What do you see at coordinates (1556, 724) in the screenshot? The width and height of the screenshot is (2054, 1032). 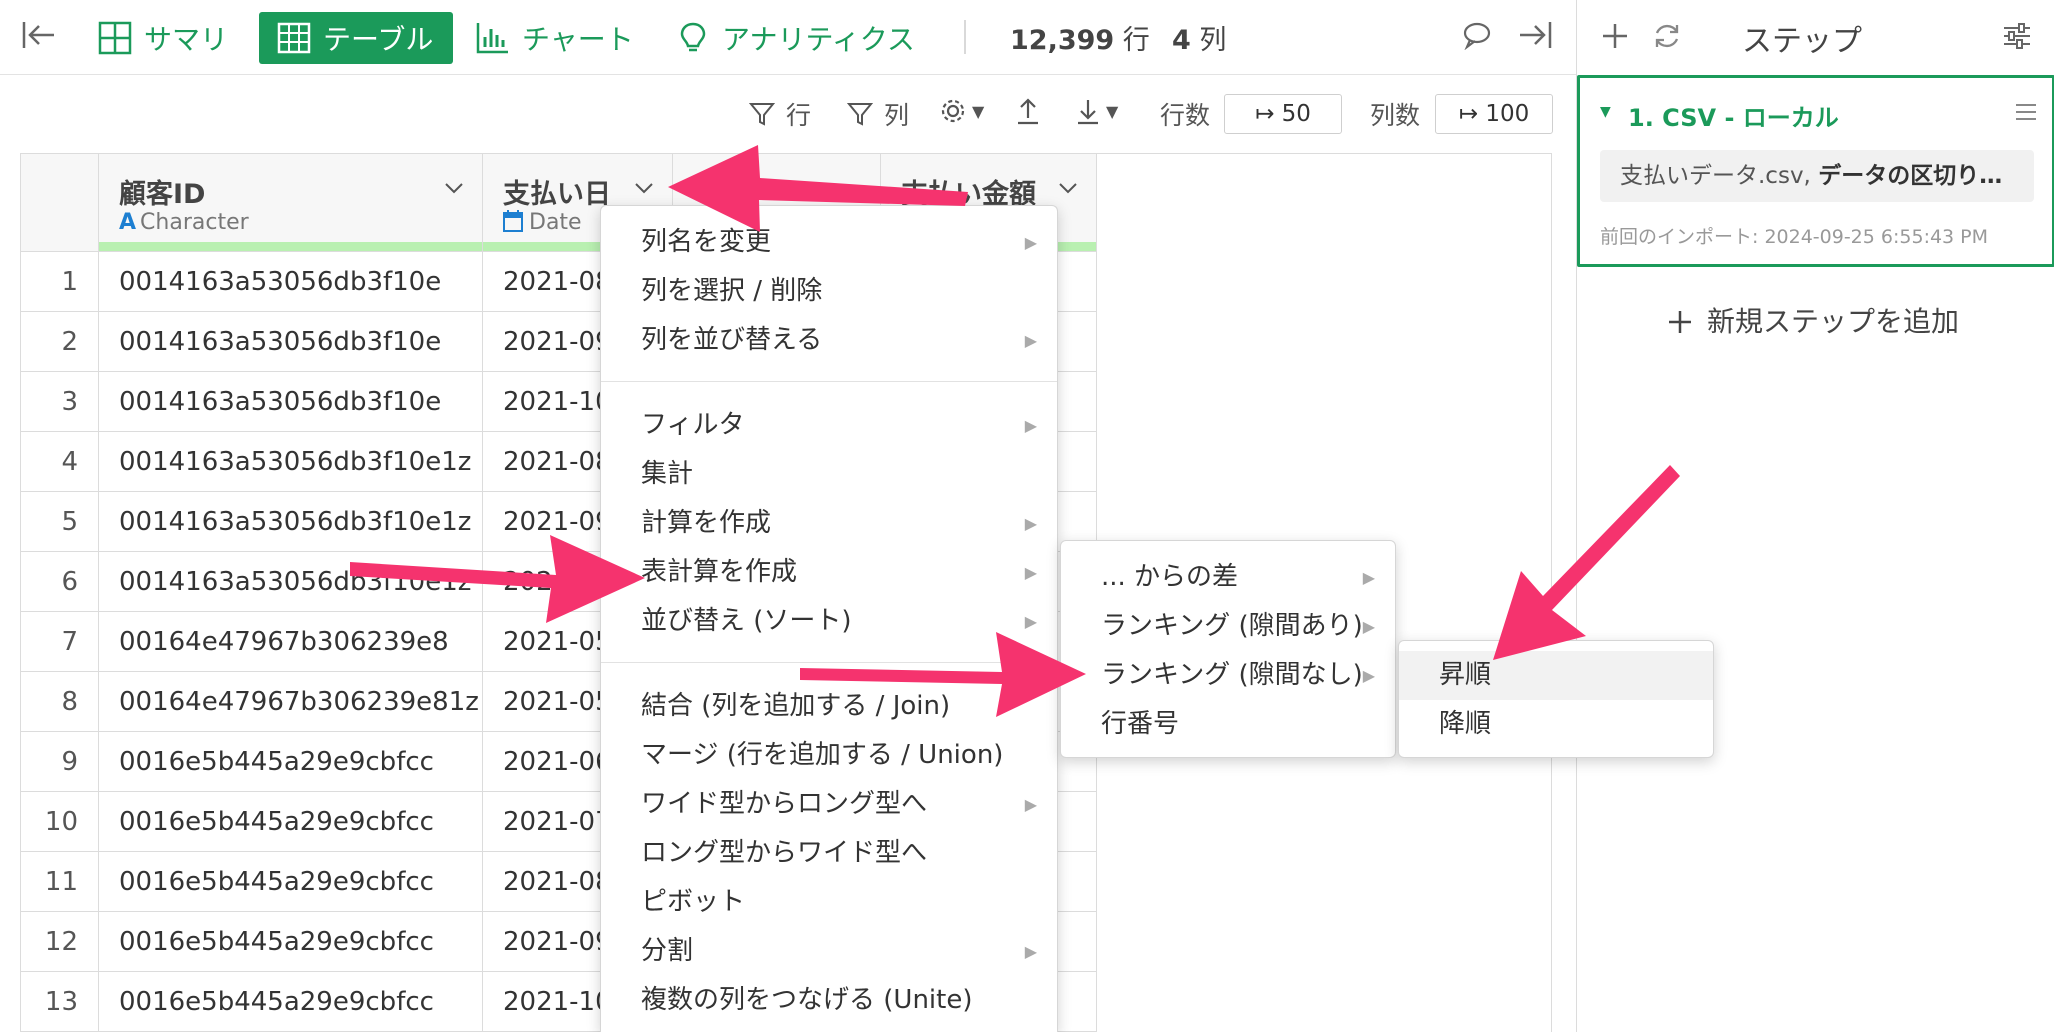 I see `sort-descending-item: 降順` at bounding box center [1556, 724].